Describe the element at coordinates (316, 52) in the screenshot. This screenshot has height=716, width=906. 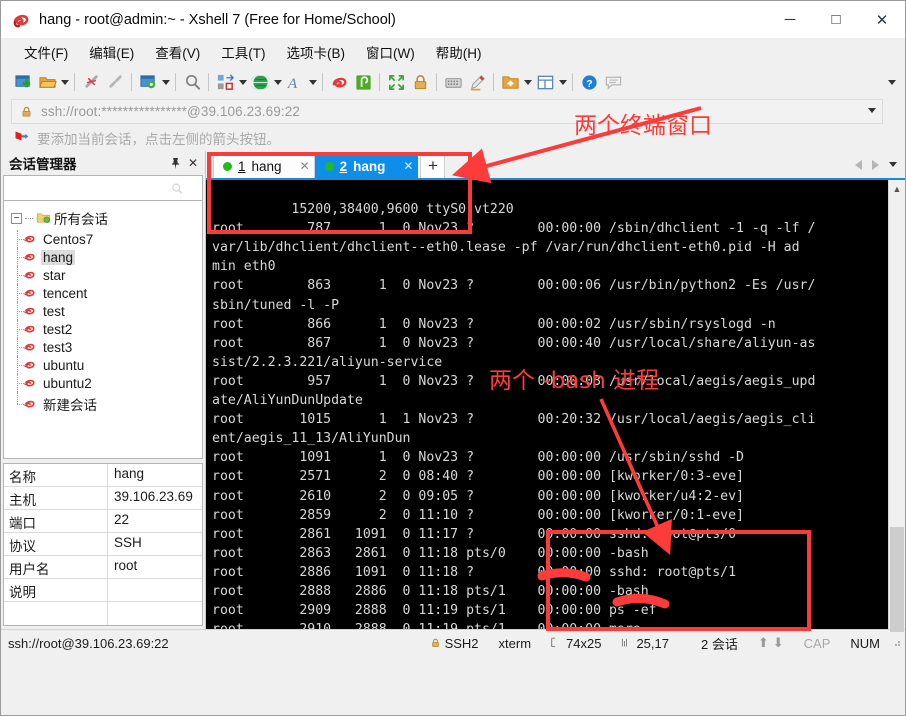
I see `menu-tabs: 选项卡(B)` at that location.